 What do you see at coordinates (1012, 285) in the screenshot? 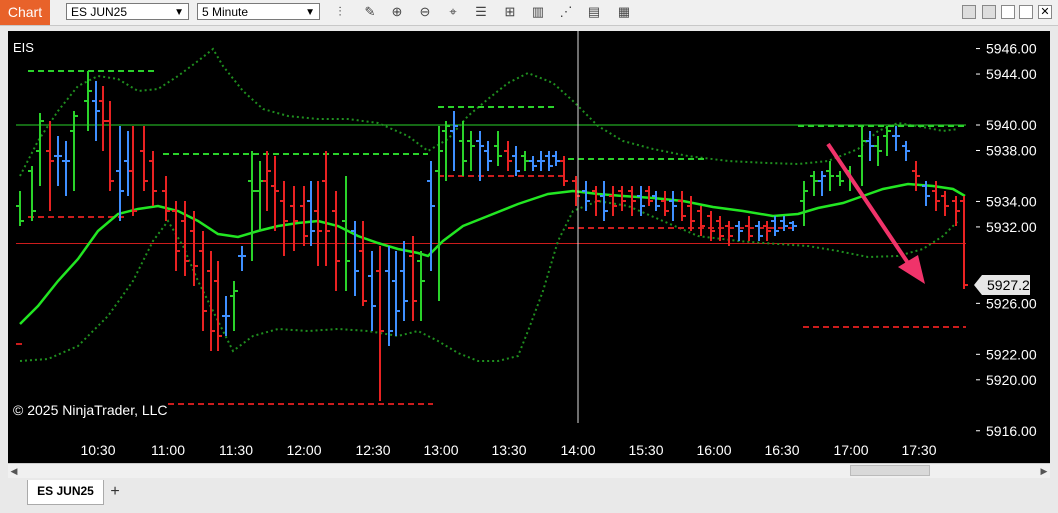
I see `price-marker-label: 5927.25` at bounding box center [1012, 285].